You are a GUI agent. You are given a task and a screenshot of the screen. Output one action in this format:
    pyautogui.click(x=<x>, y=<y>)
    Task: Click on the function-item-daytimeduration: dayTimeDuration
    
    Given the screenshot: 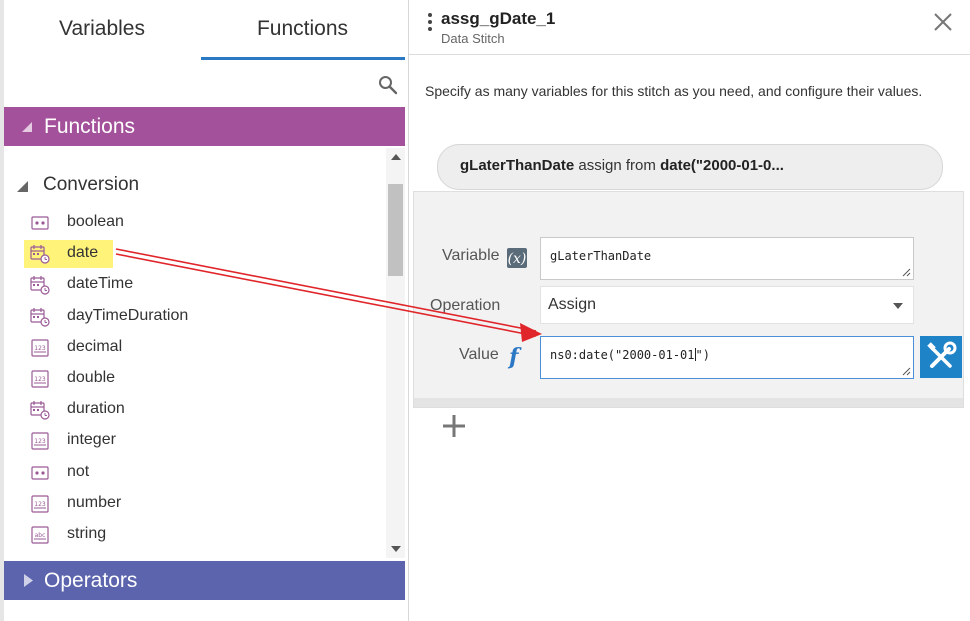 What is the action you would take?
    pyautogui.click(x=204, y=317)
    